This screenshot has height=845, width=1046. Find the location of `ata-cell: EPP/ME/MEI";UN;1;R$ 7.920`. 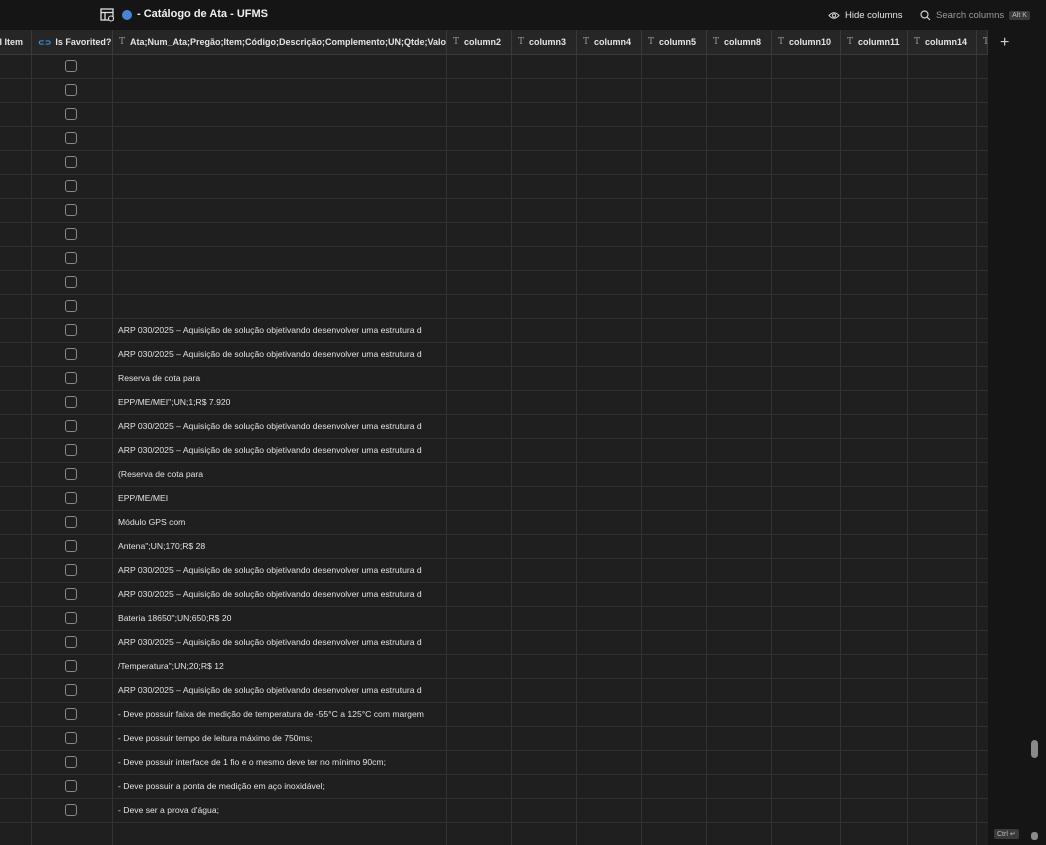

ata-cell: EPP/ME/MEI";UN;1;R$ 7.920 is located at coordinates (282, 402).